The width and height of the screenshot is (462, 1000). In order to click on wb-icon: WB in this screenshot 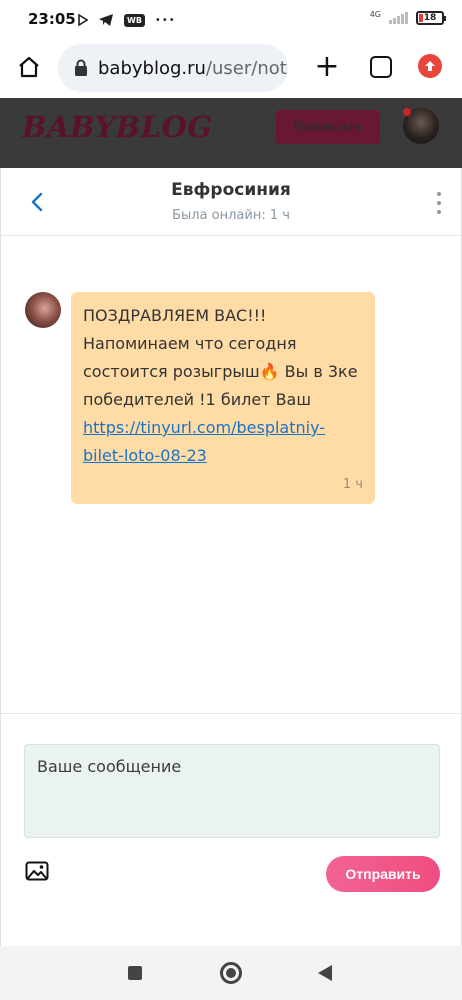, I will do `click(134, 20)`.